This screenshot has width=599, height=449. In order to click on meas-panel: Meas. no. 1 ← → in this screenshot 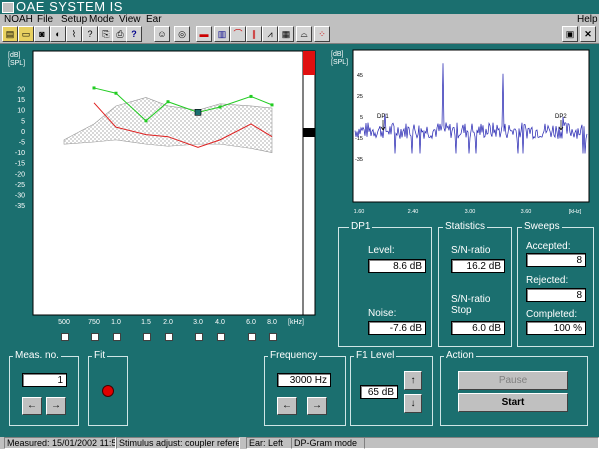, I will do `click(44, 388)`.